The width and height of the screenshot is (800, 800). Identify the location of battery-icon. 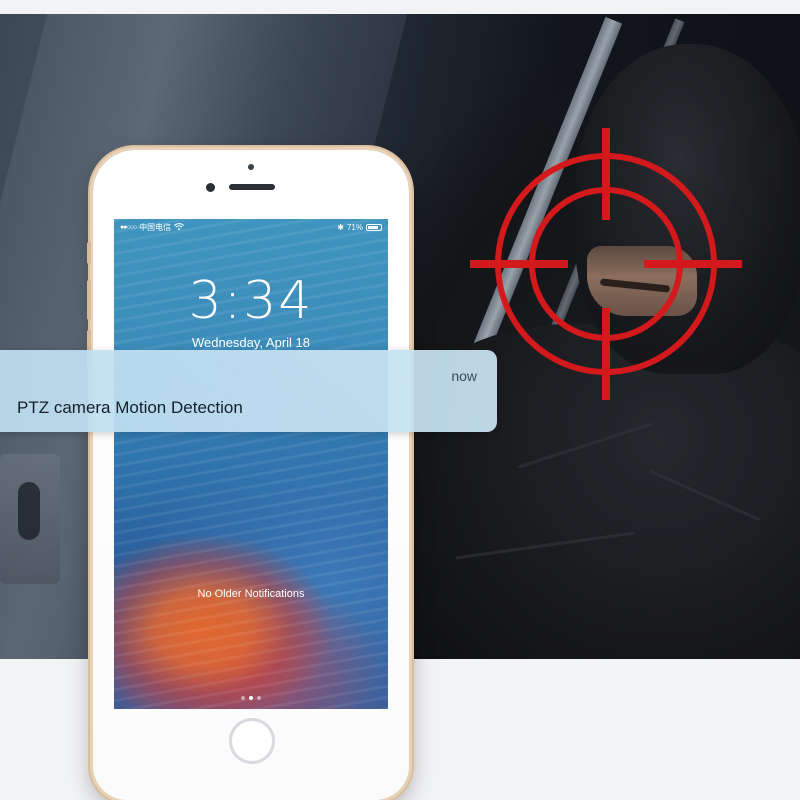
(374, 227).